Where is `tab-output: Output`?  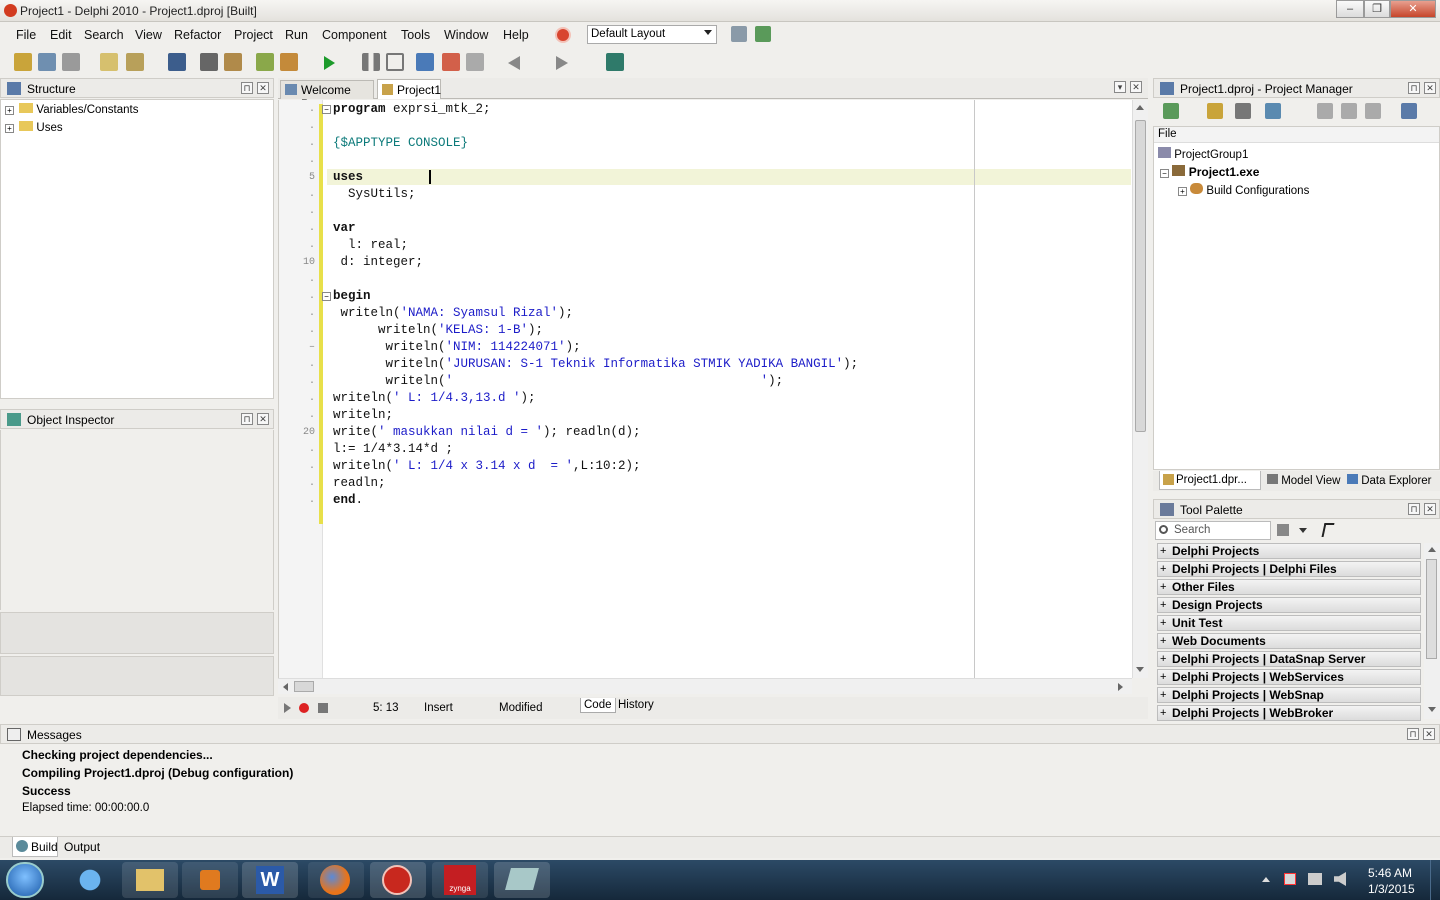
tab-output: Output is located at coordinates (82, 847).